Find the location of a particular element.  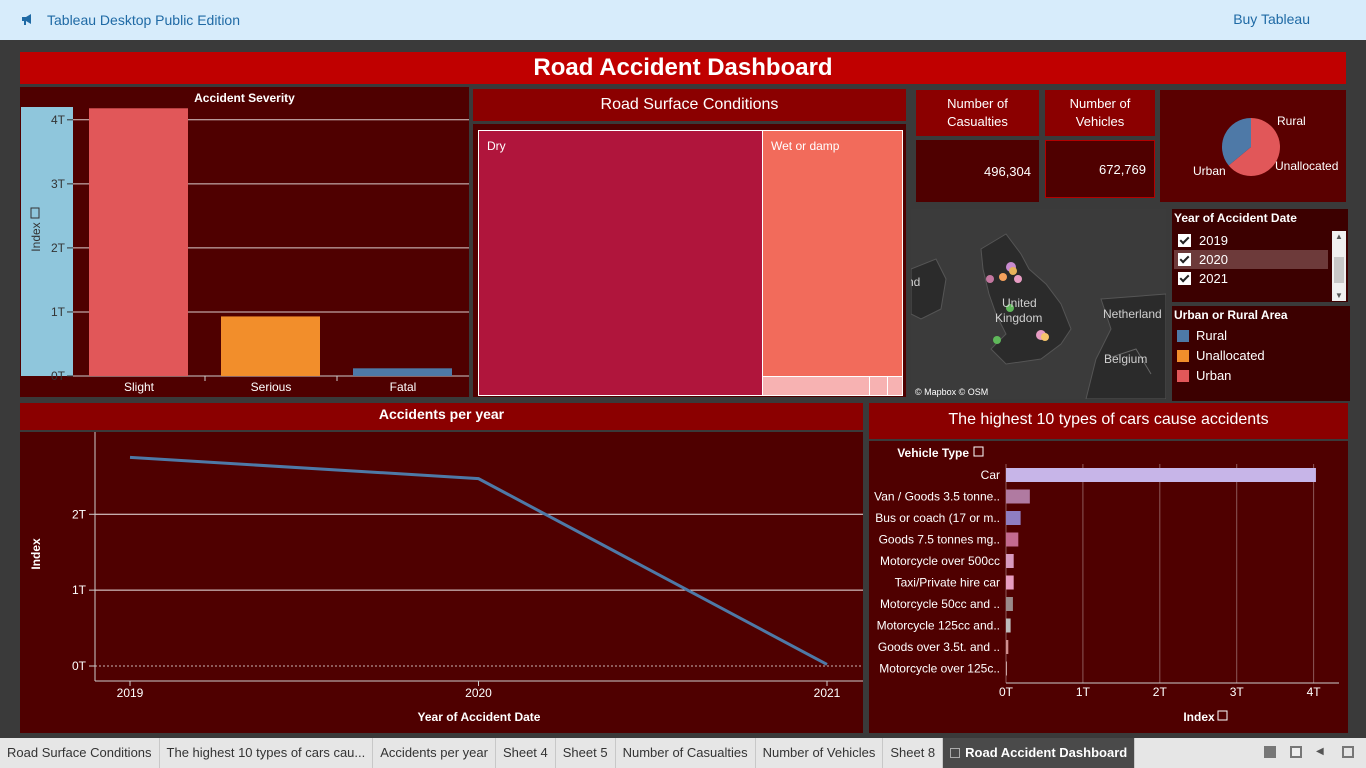

category-label: Car is located at coordinates (990, 475).